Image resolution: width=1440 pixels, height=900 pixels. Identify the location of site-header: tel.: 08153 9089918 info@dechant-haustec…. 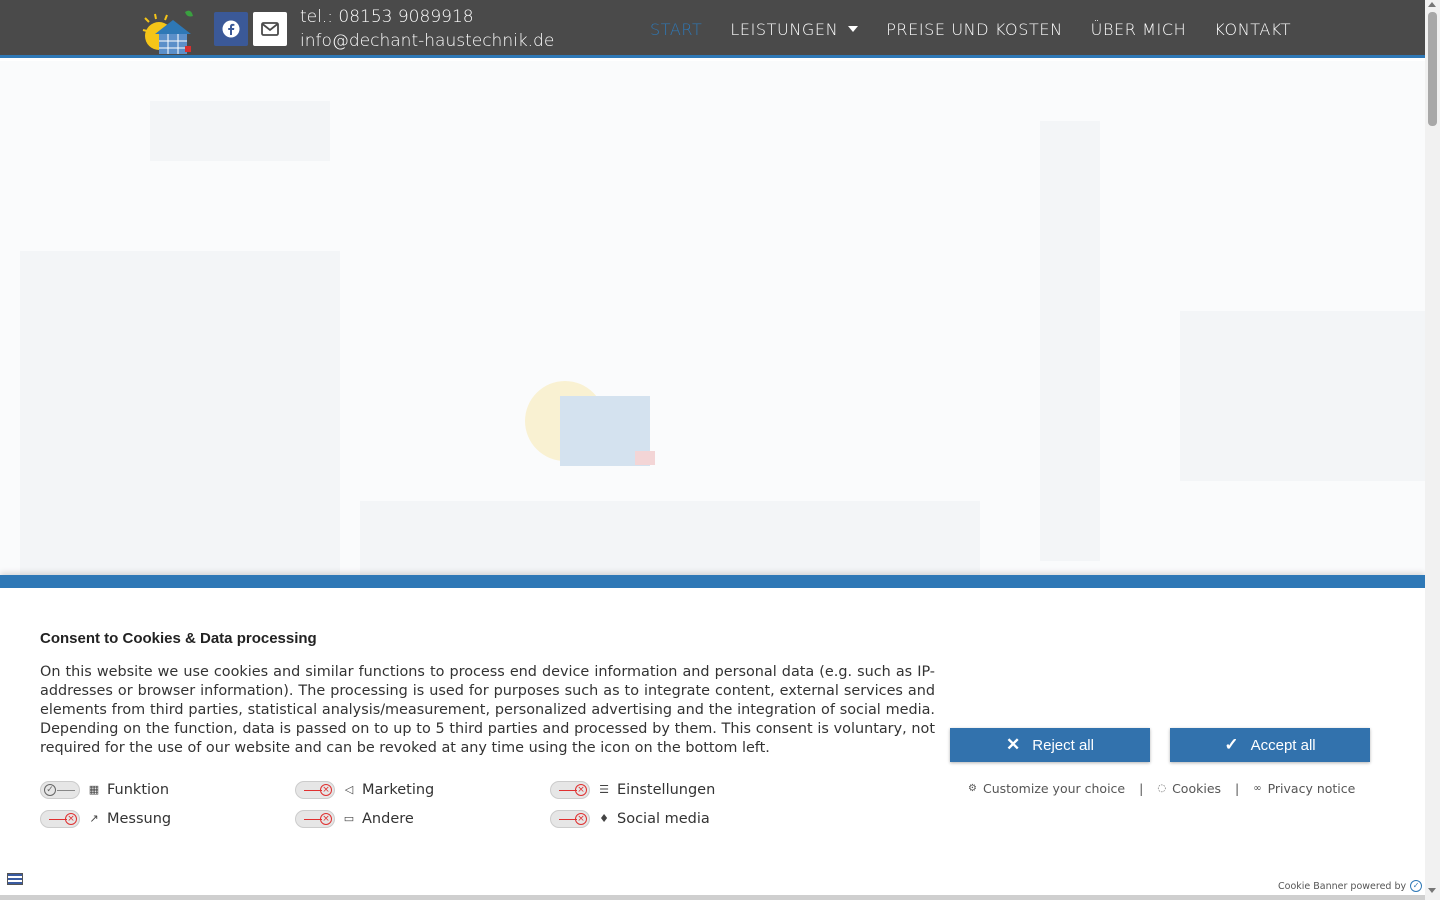
(712, 29).